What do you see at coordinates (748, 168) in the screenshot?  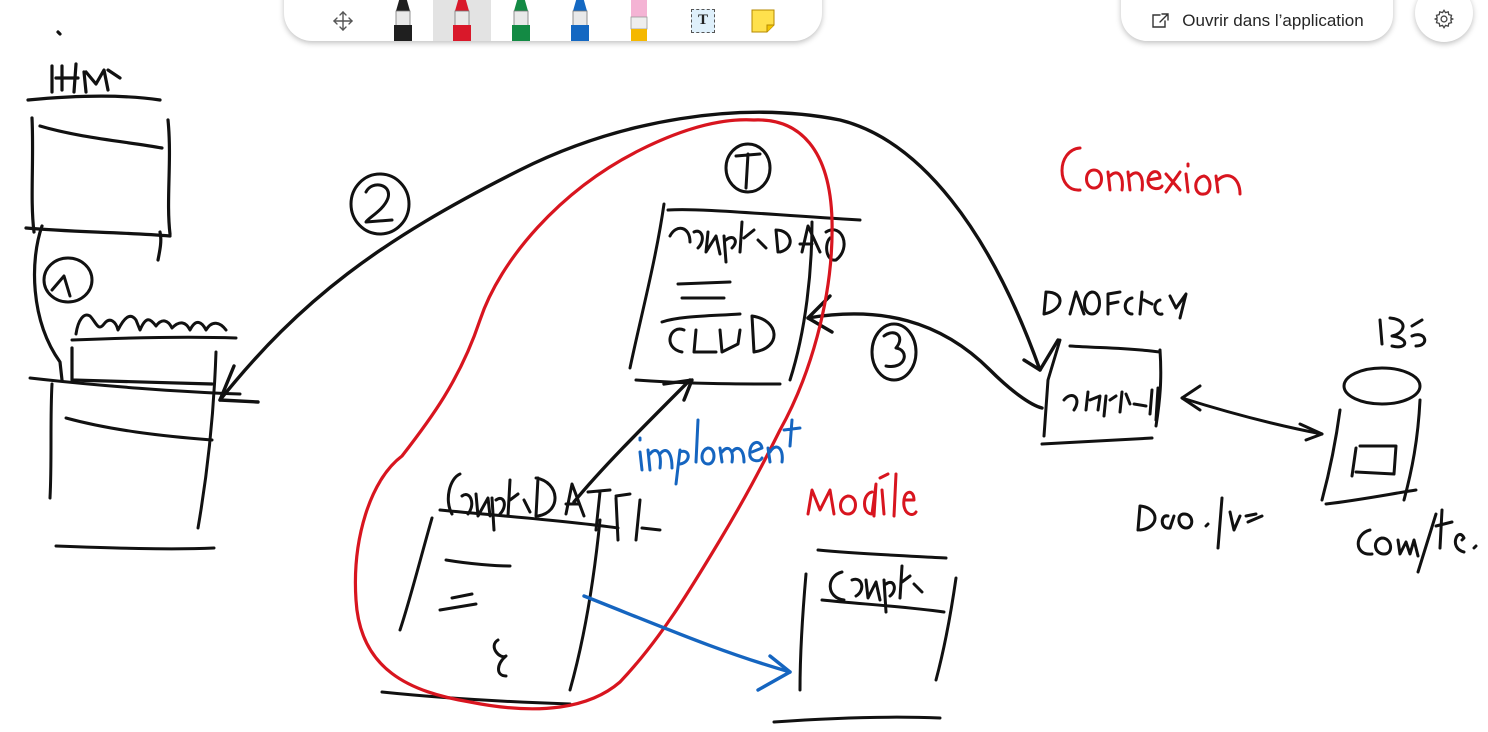 I see `ink-circle-t` at bounding box center [748, 168].